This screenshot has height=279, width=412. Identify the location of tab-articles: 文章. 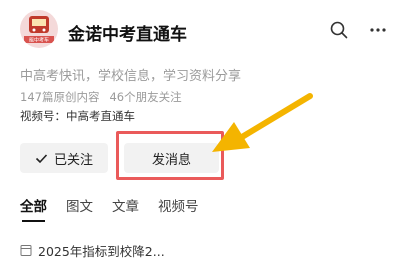
(125, 205).